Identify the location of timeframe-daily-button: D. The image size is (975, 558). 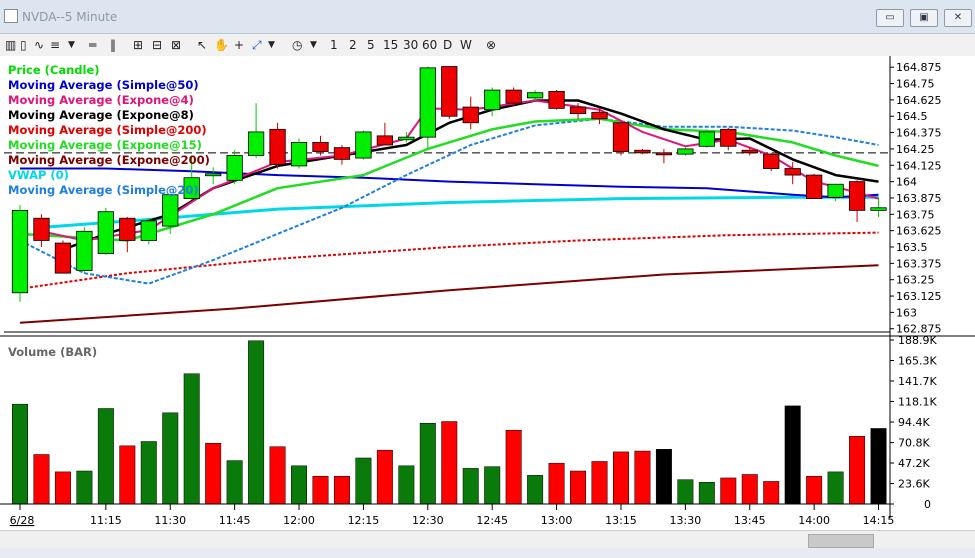
(447, 45).